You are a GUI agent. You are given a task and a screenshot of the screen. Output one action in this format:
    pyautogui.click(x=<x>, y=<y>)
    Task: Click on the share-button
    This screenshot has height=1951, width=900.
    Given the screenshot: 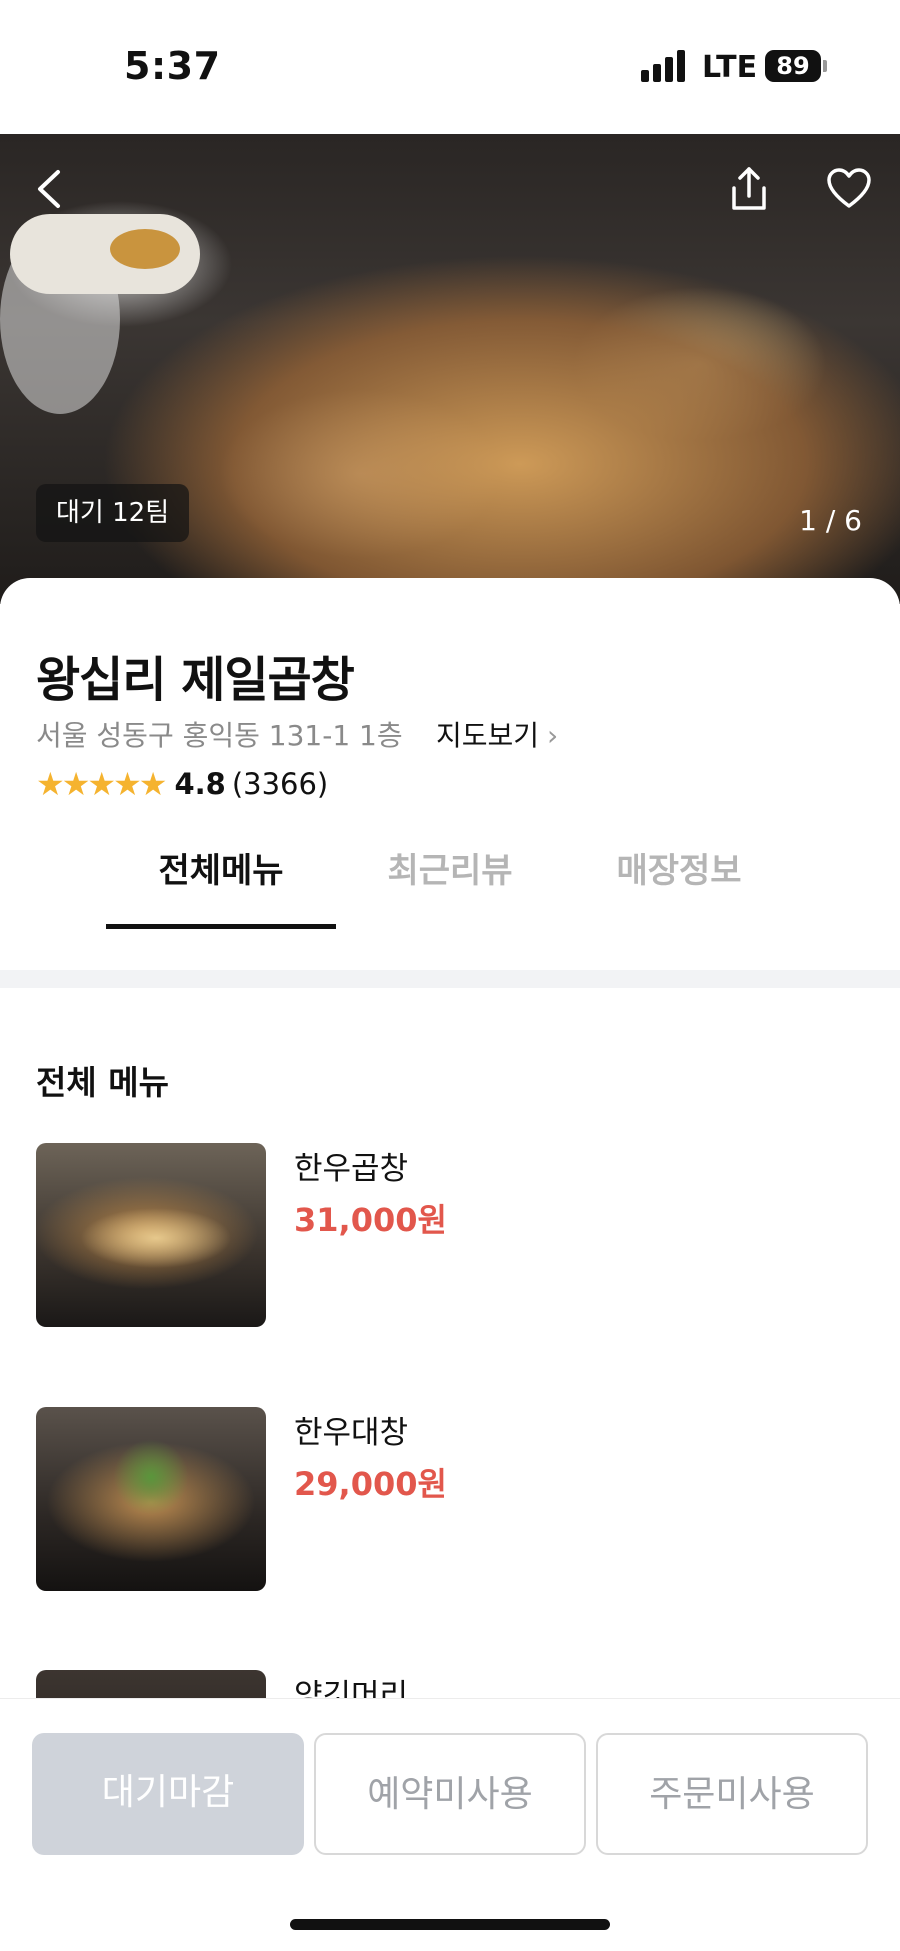 What is the action you would take?
    pyautogui.click(x=749, y=189)
    